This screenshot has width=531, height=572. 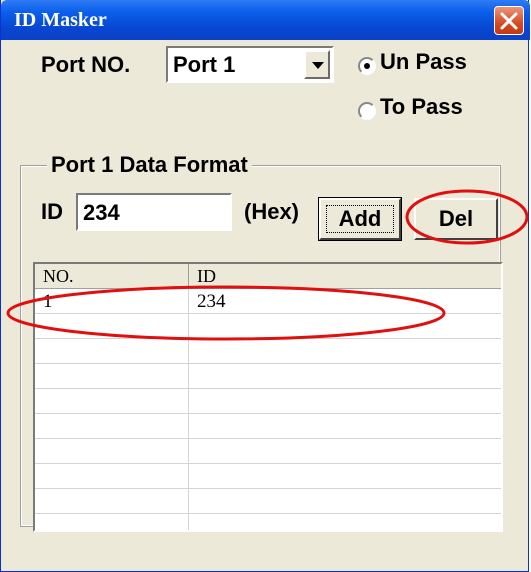 I want to click on window-title: ID Masker, so click(x=60, y=20).